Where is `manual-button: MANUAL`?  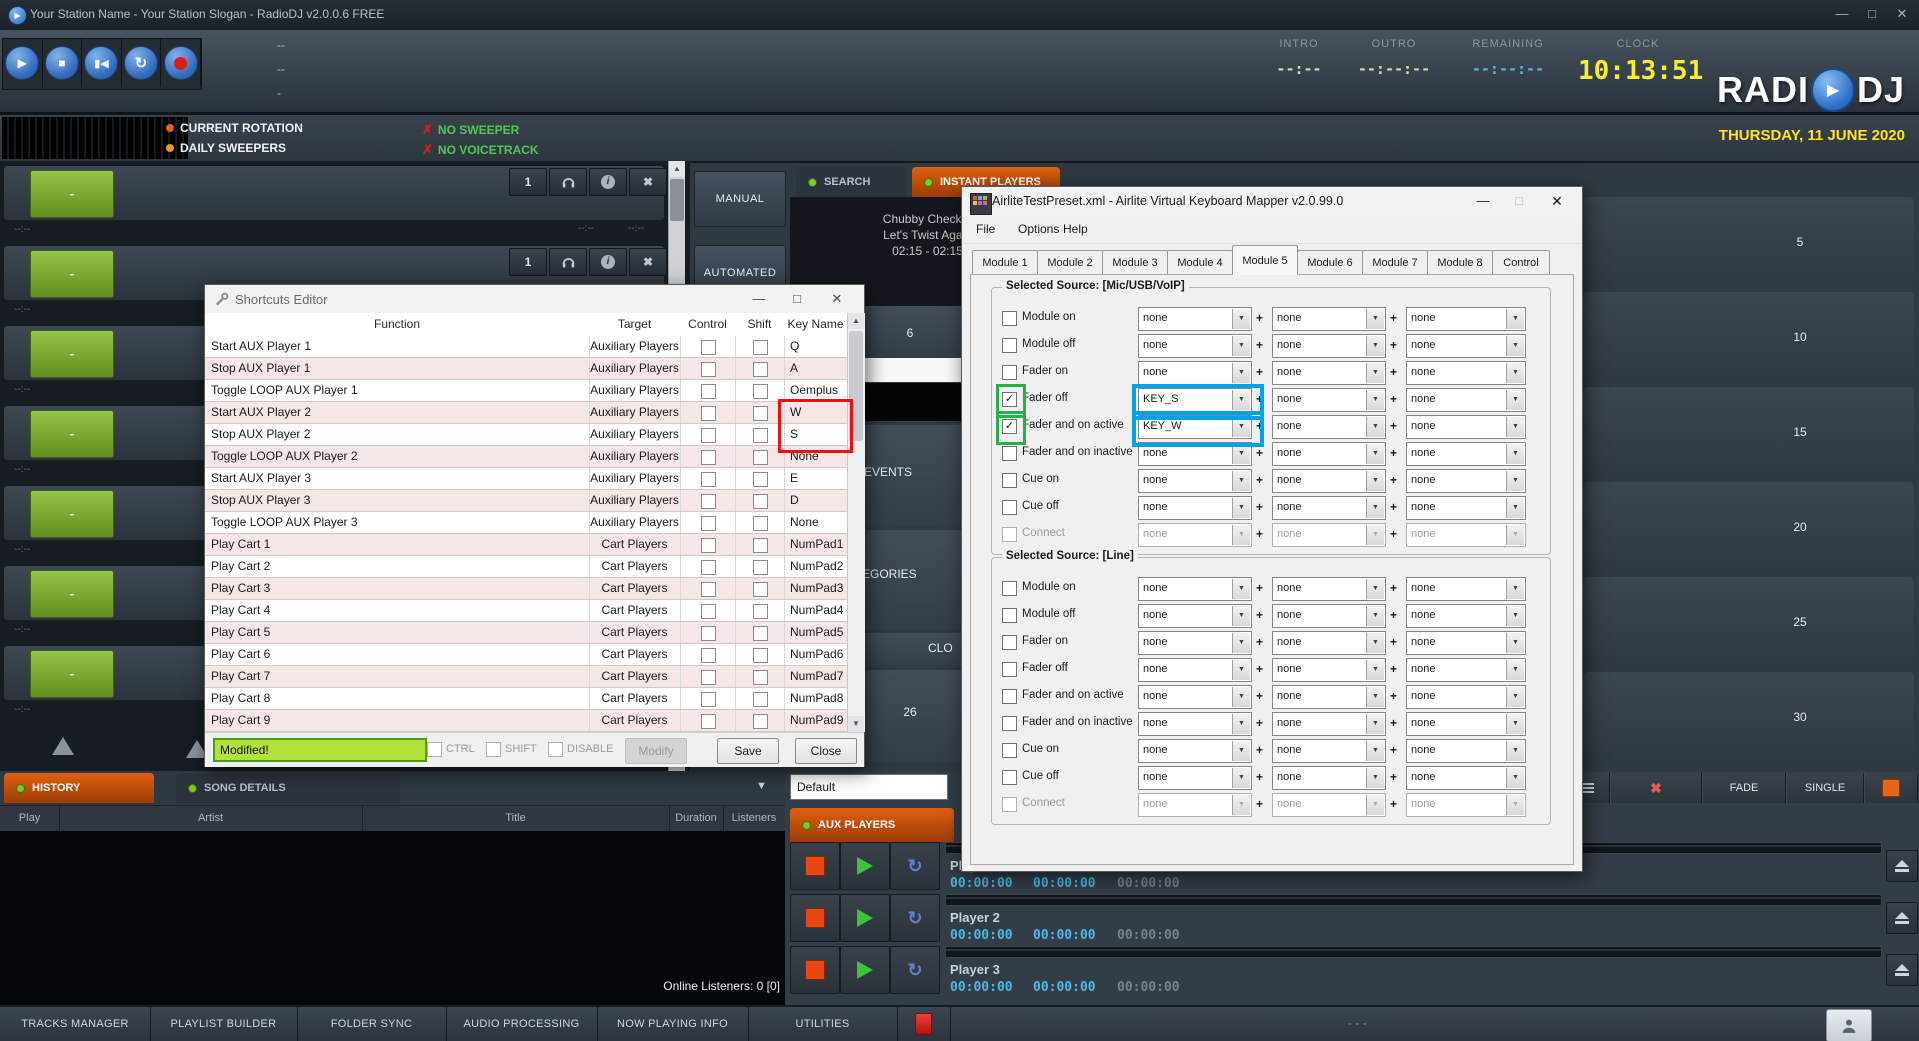
manual-button: MANUAL is located at coordinates (740, 199).